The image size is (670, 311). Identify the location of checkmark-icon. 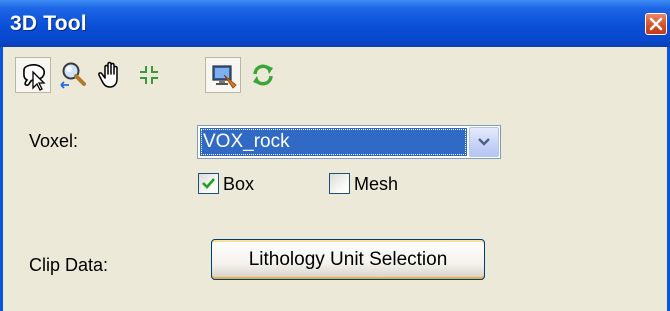
(208, 183).